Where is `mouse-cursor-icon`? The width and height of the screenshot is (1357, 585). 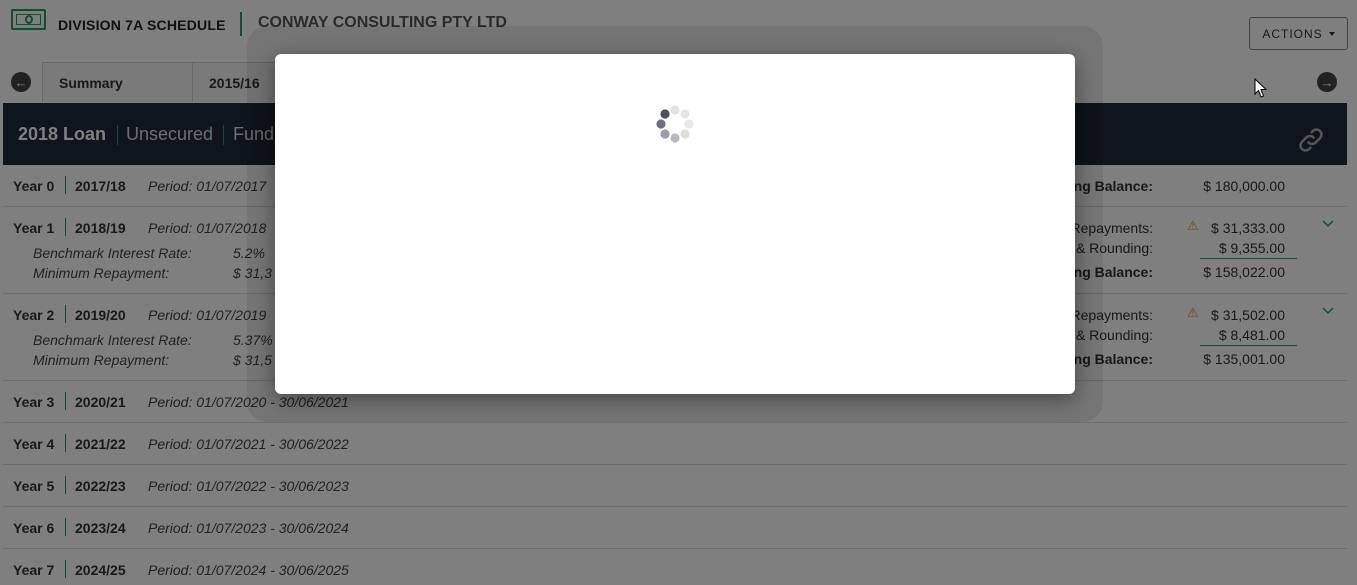
mouse-cursor-icon is located at coordinates (1261, 88).